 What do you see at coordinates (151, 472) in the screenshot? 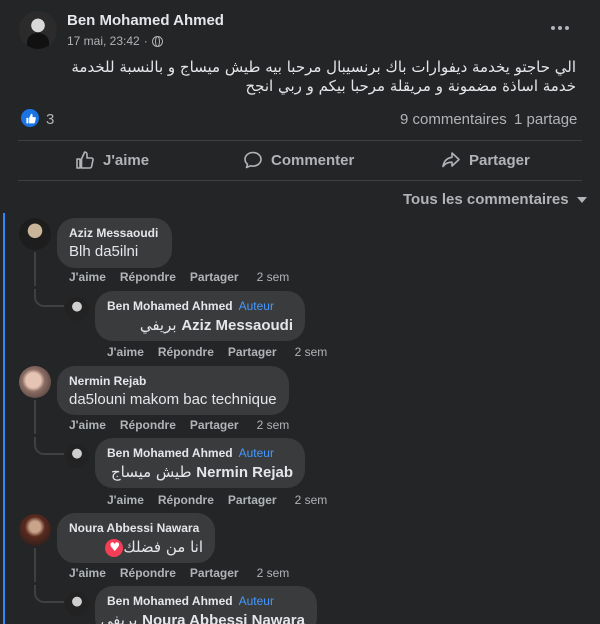
I see `reply-body: طيش ميساج` at bounding box center [151, 472].